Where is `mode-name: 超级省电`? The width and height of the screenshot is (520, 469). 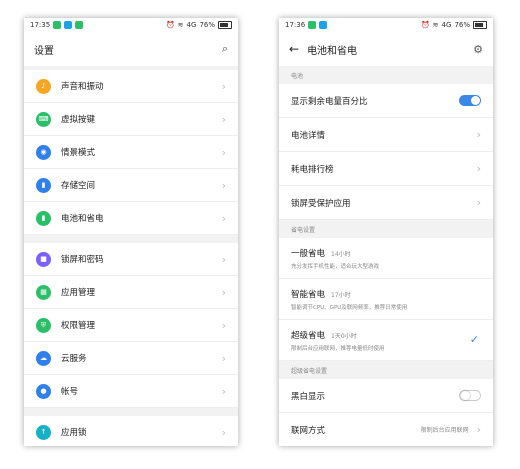
mode-name: 超级省电 is located at coordinates (308, 335).